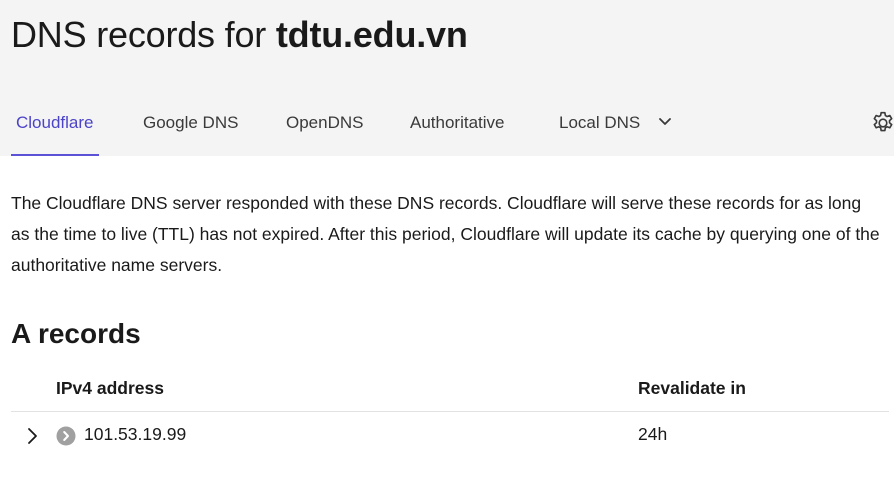  What do you see at coordinates (882, 123) in the screenshot?
I see `gear-icon` at bounding box center [882, 123].